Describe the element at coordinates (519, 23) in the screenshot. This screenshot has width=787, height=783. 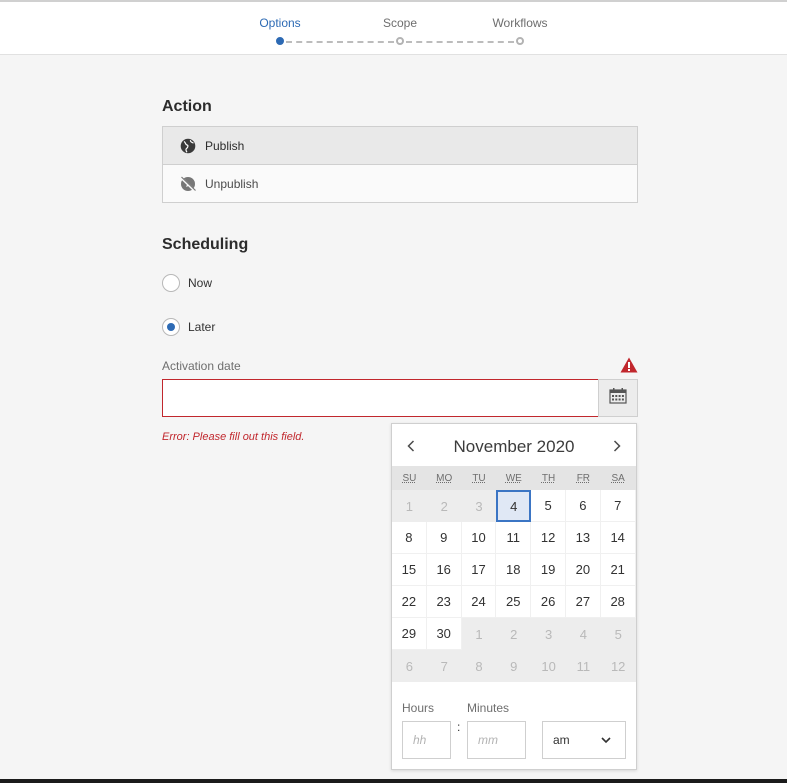
I see `step-workflows: Workflows` at that location.